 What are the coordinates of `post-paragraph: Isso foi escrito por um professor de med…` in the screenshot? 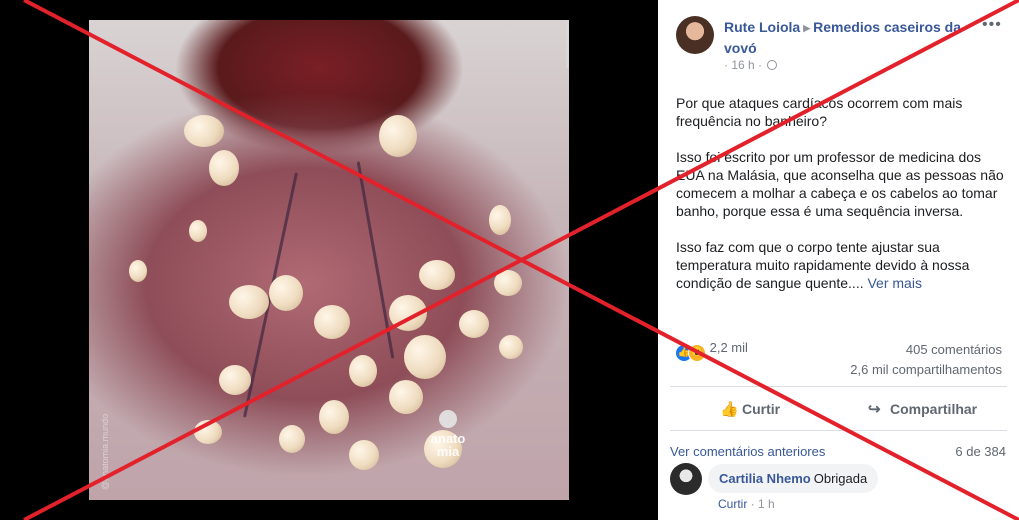 It's located at (840, 184).